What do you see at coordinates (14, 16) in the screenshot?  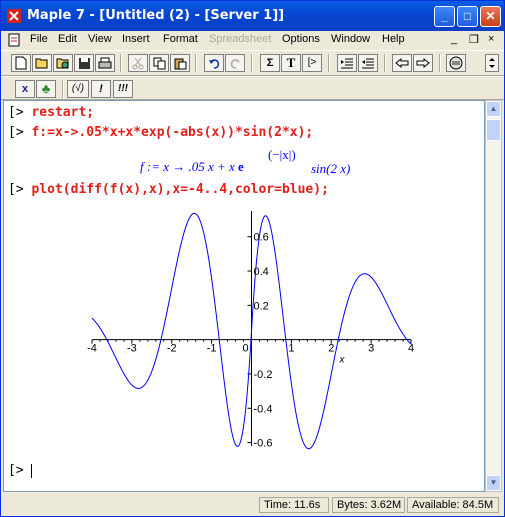 I see `maple-app-icon` at bounding box center [14, 16].